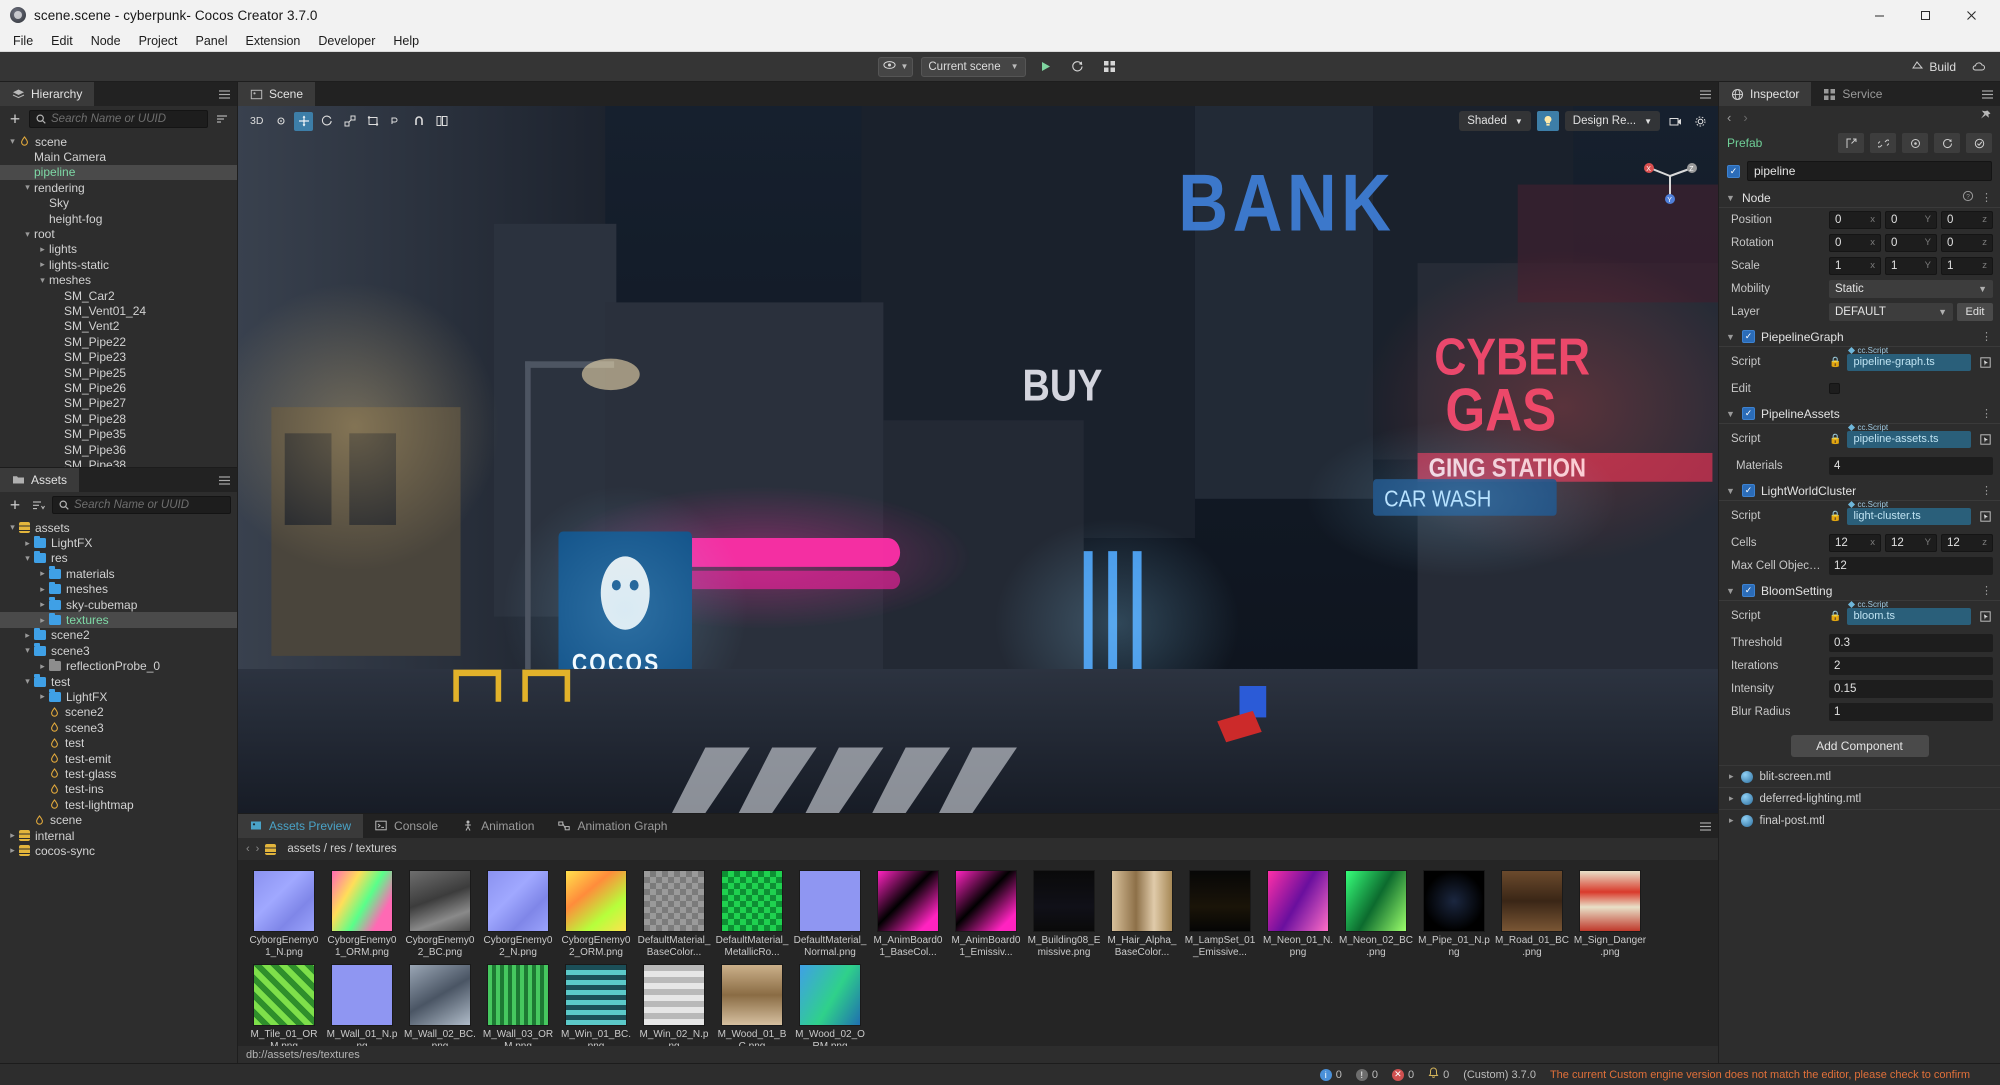 This screenshot has width=2000, height=1085. Describe the element at coordinates (47, 94) in the screenshot. I see `tab-hierarchy: Hierarchy` at that location.